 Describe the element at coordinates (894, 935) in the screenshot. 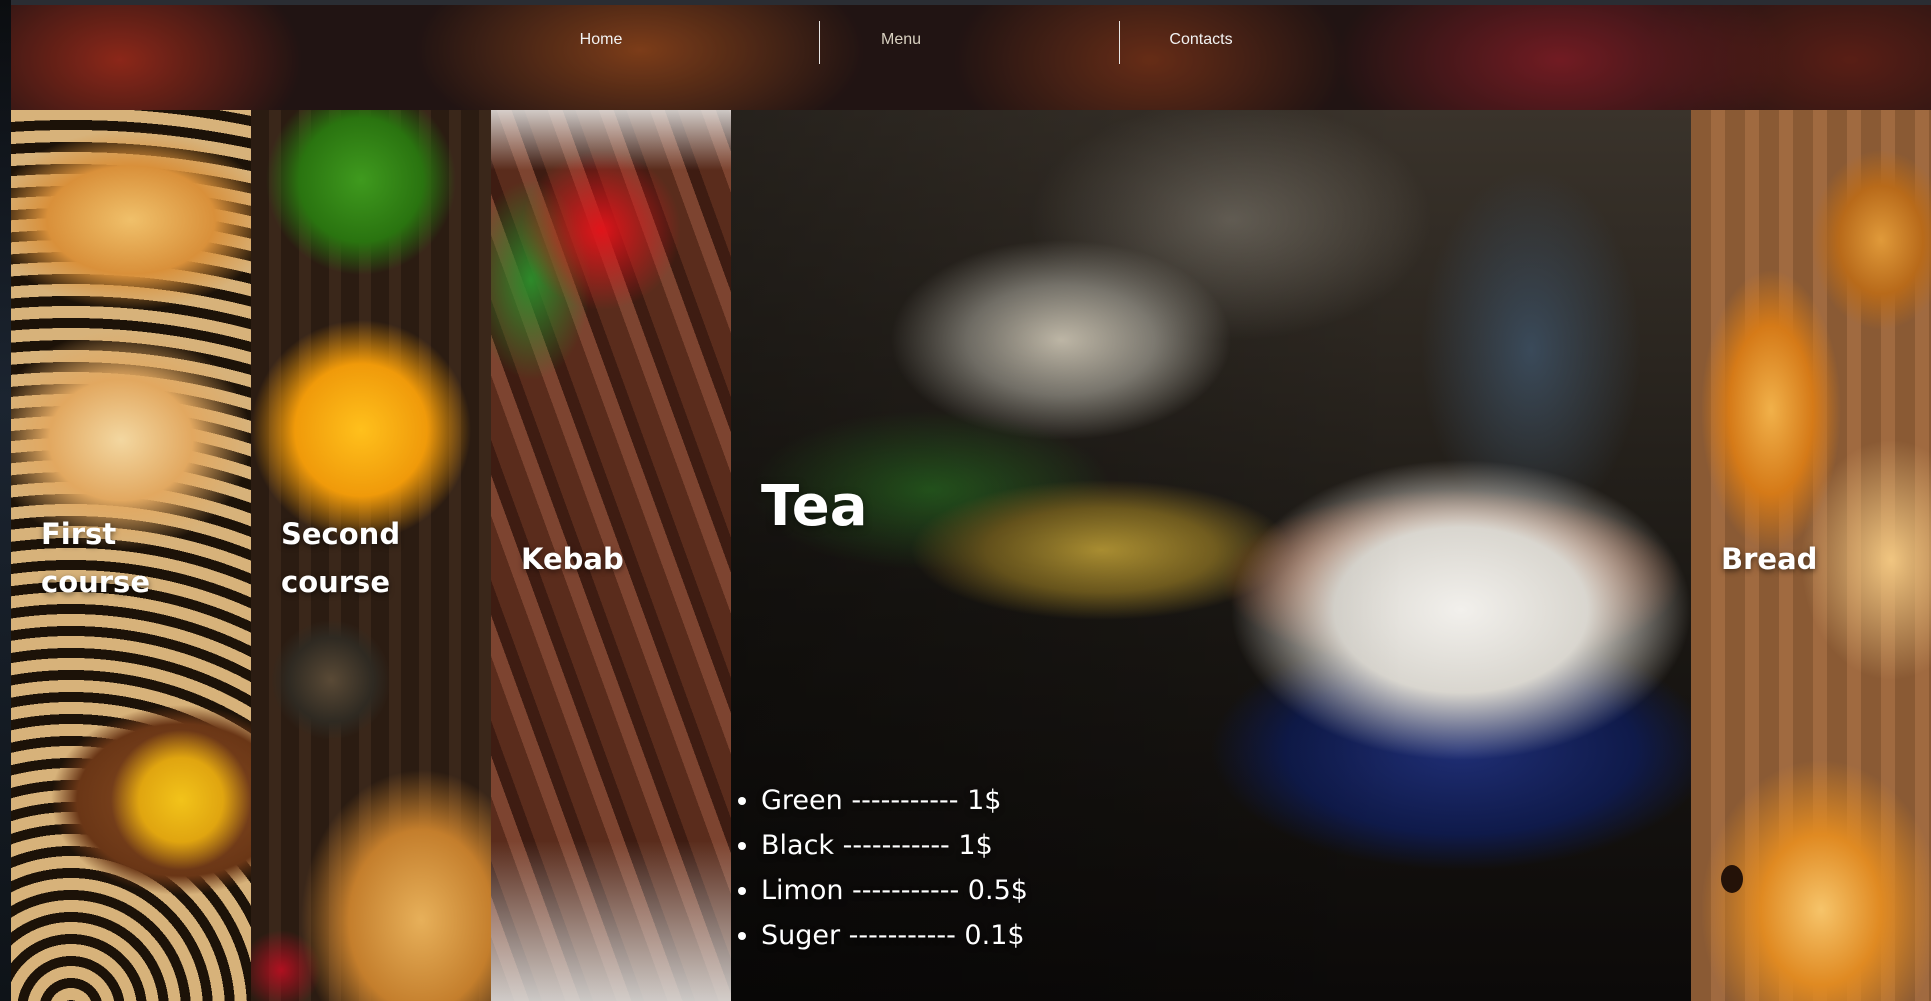

I see `price-item-suger: Suger ----------- 0.1$` at that location.